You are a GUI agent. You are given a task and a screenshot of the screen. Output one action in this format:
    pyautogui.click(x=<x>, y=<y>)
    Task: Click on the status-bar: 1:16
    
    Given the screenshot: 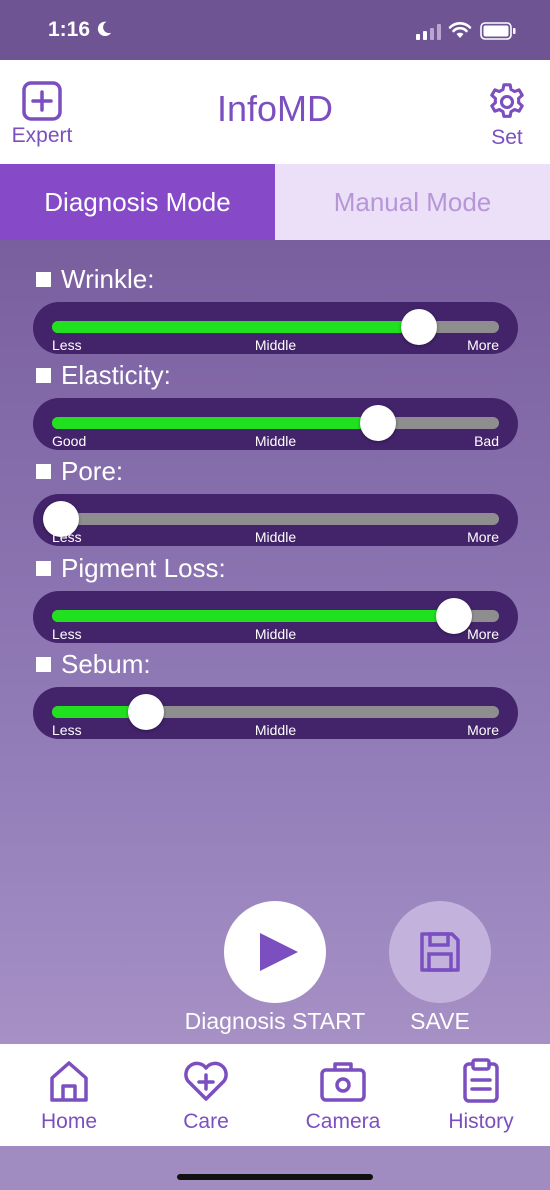 What is the action you would take?
    pyautogui.click(x=275, y=30)
    